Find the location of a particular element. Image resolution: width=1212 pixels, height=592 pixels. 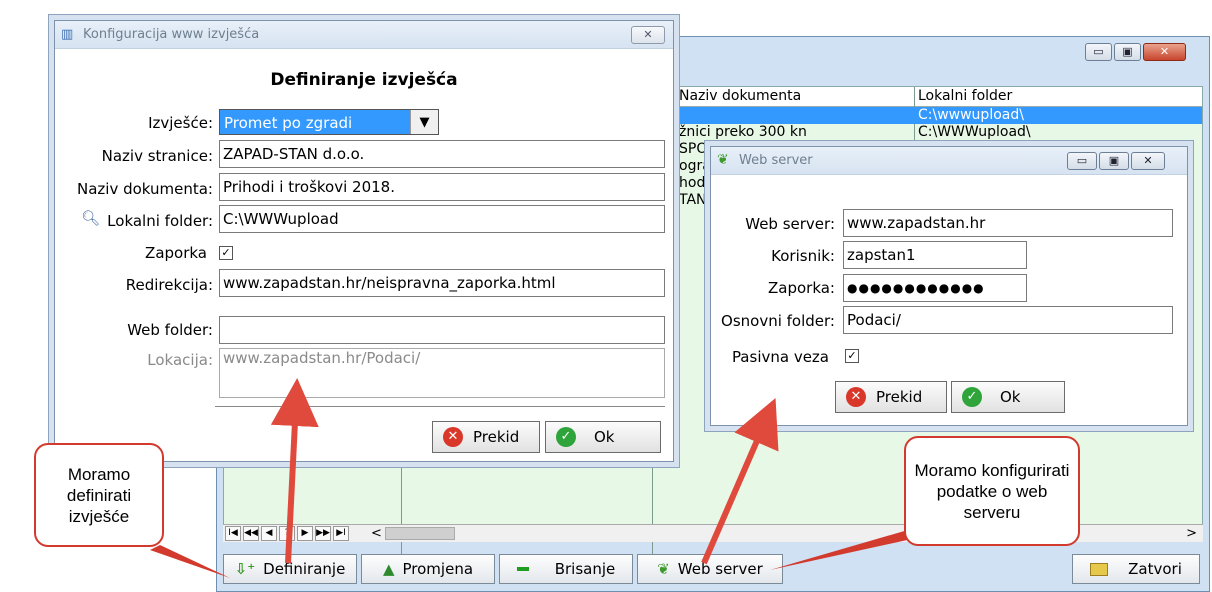

osnovni-folder-label: Osnovni folder: is located at coordinates (778, 321).